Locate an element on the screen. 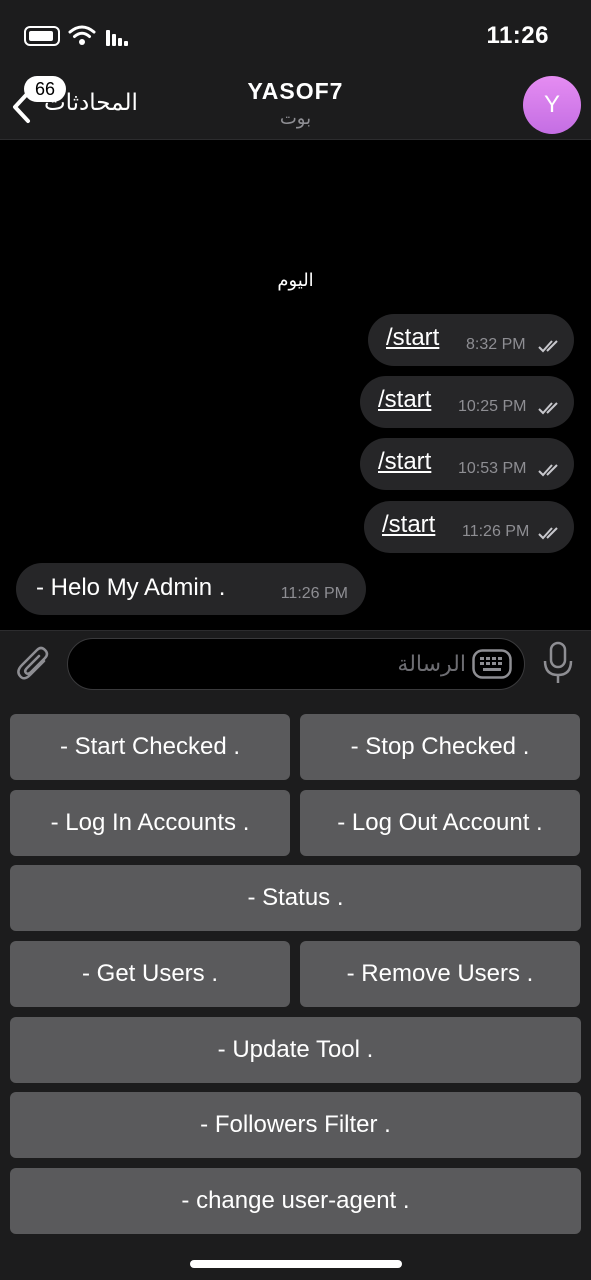 Image resolution: width=591 pixels, height=1280 pixels. date-separator: اليوم is located at coordinates (295, 280).